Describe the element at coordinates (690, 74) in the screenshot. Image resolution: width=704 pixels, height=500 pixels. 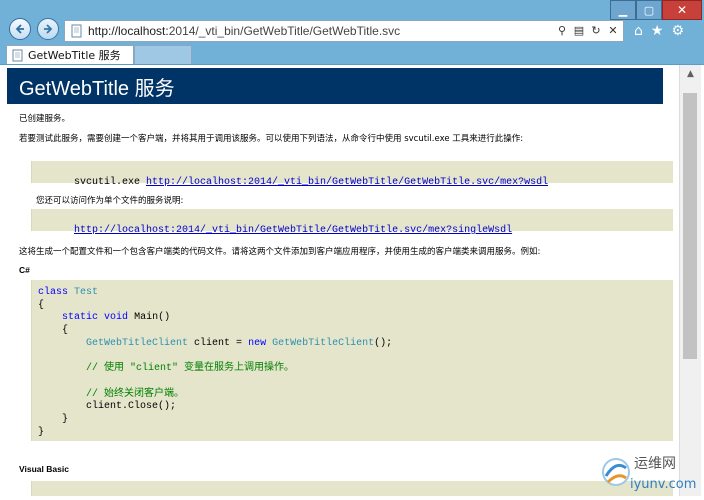
I see `scroll-up-arrow-icon: ▲` at that location.